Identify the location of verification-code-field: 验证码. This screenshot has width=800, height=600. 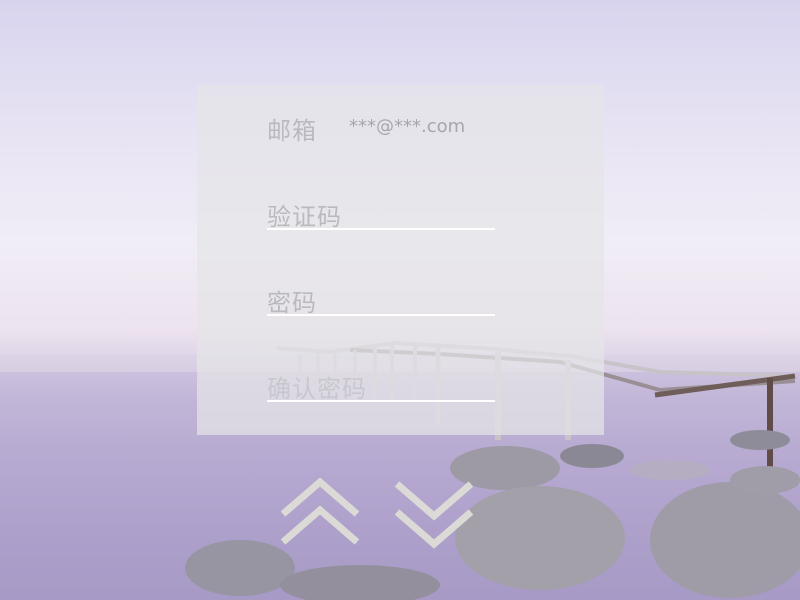
(304, 214).